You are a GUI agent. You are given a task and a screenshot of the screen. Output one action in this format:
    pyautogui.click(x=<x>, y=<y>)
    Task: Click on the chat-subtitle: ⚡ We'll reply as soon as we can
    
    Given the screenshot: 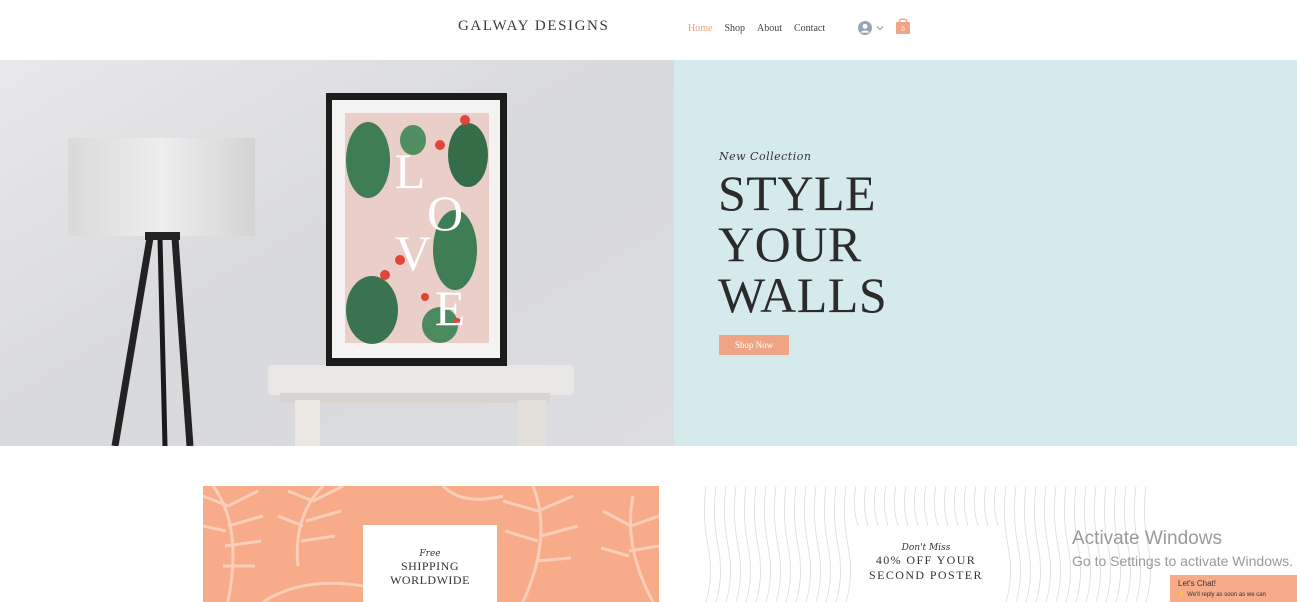 What is the action you would take?
    pyautogui.click(x=1233, y=594)
    